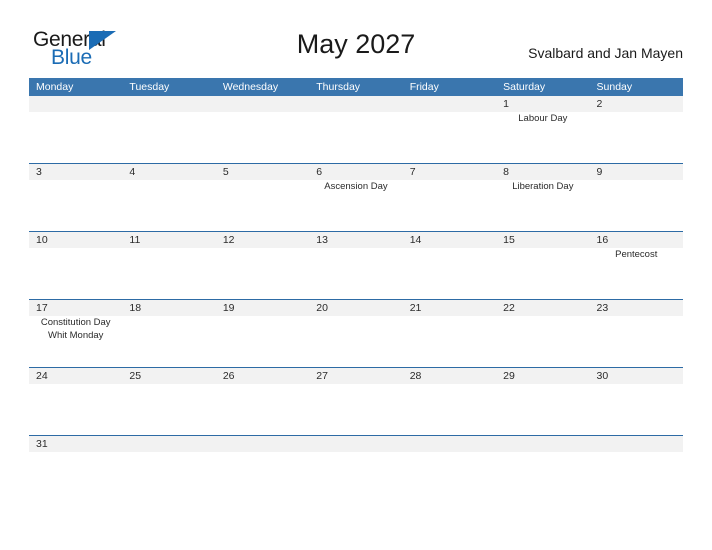 This screenshot has height=550, width=712. Describe the element at coordinates (599, 172) in the screenshot. I see `date-number: 9` at that location.